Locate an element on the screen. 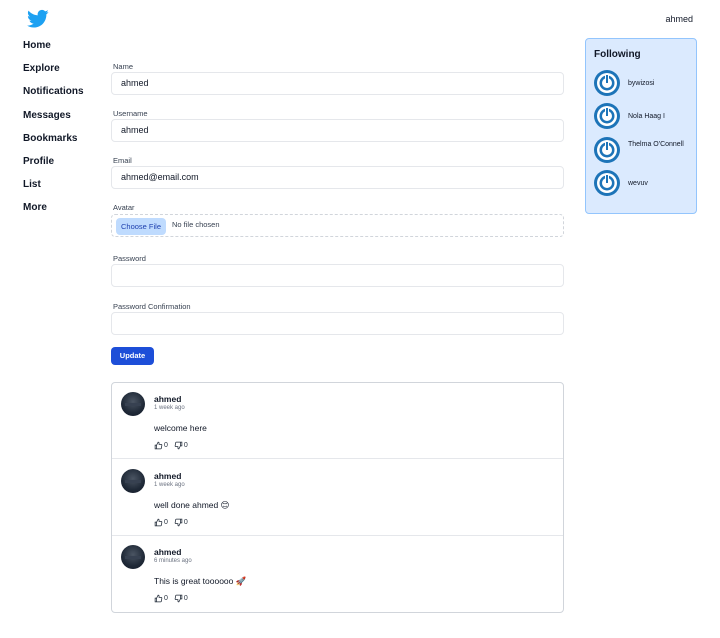  nav-item-messages: Messages is located at coordinates (53, 119).